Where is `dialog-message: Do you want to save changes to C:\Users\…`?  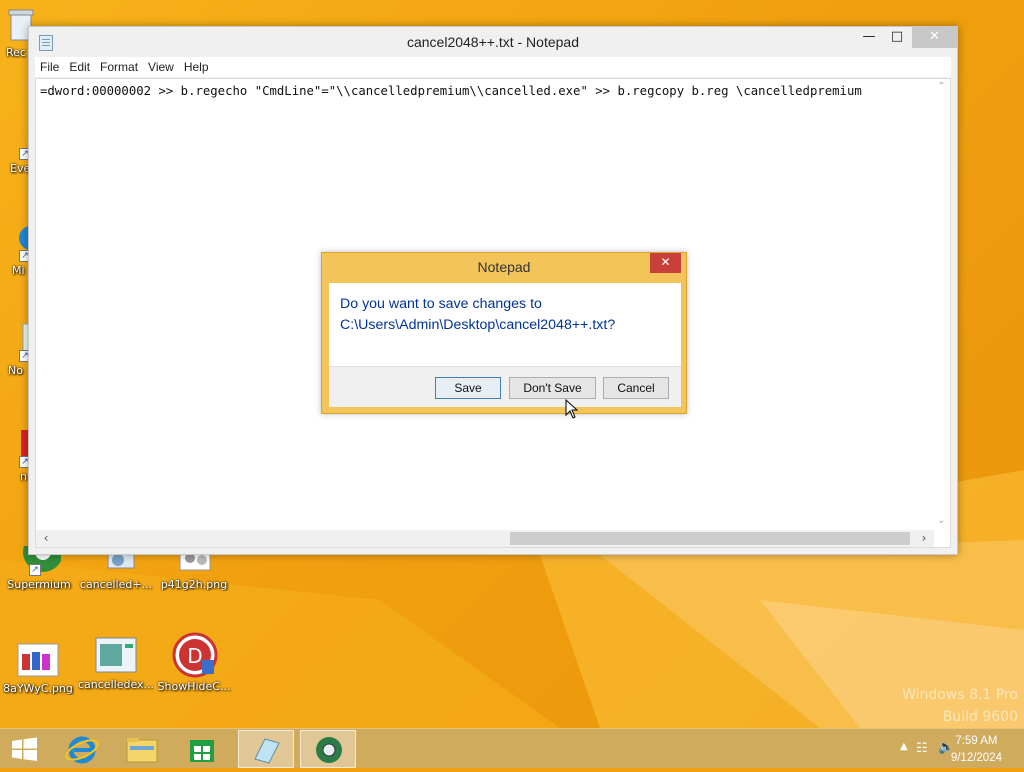
dialog-message: Do you want to save changes to C:\Users\… is located at coordinates (477, 315).